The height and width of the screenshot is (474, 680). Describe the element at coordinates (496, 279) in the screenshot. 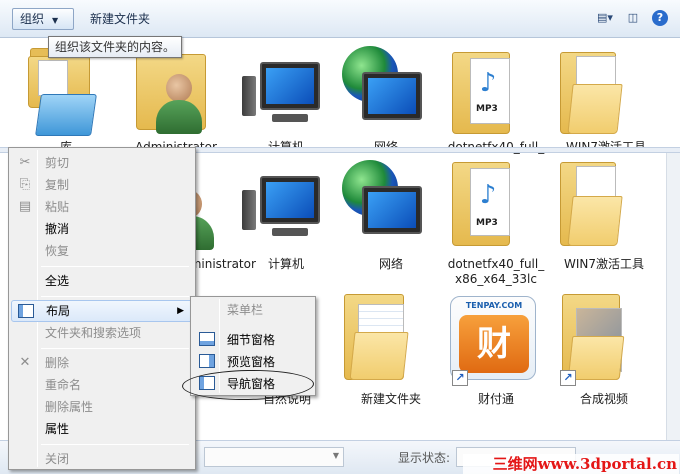

I see `dotnetfx-label-line2: x86_x64_33lc` at that location.